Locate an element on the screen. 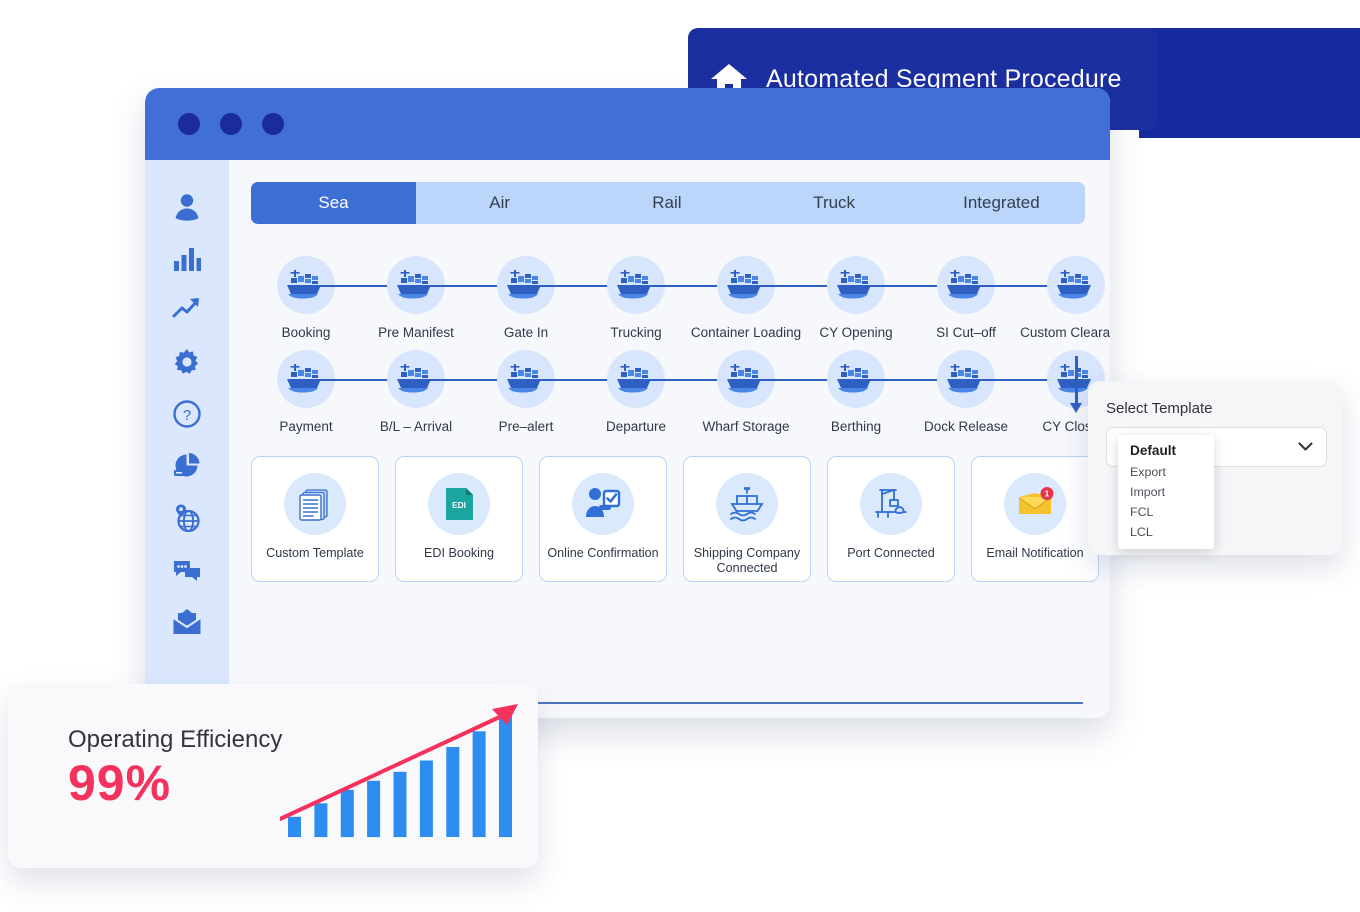  sidebar-item-mail is located at coordinates (187, 624).